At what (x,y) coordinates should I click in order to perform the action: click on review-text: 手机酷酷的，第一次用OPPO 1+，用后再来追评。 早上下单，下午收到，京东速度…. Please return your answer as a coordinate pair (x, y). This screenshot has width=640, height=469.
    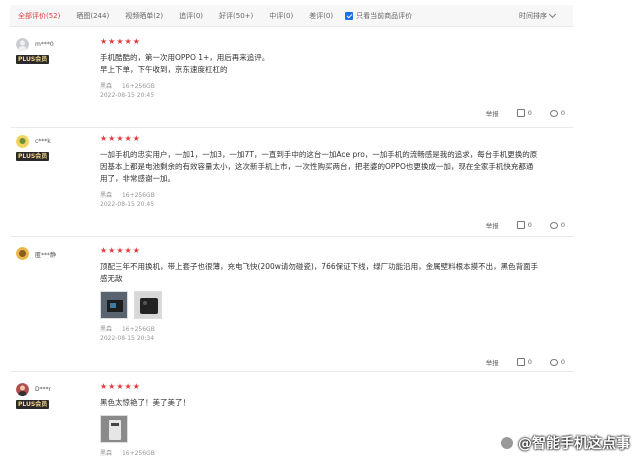
    Looking at the image, I should click on (335, 64).